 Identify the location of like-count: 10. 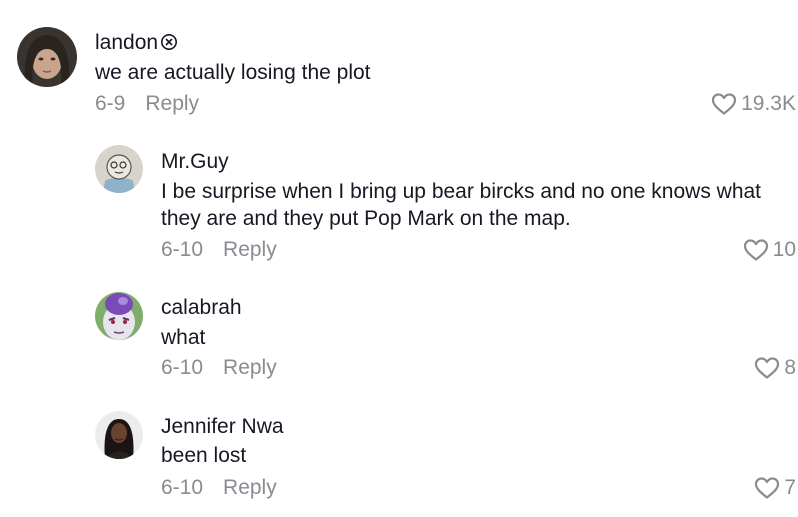
(784, 249).